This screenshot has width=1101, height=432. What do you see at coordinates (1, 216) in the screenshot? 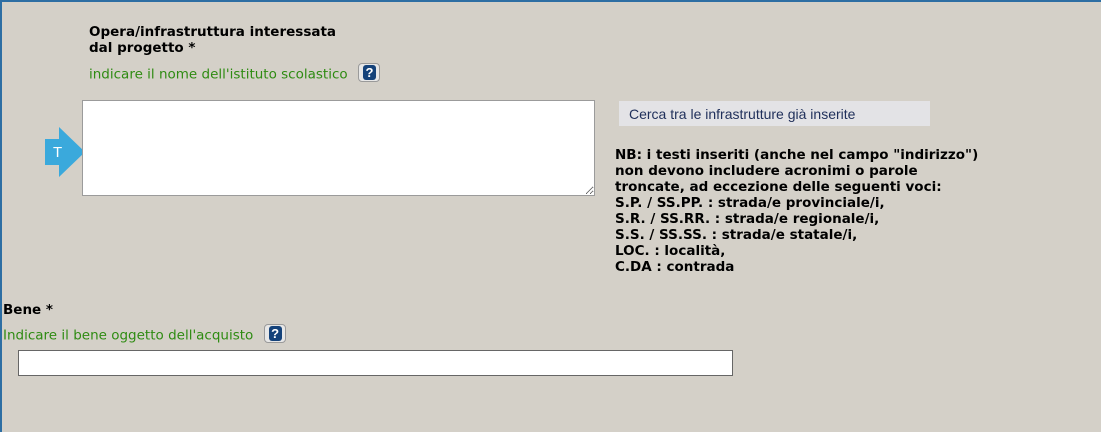
I see `panel-left-border` at bounding box center [1, 216].